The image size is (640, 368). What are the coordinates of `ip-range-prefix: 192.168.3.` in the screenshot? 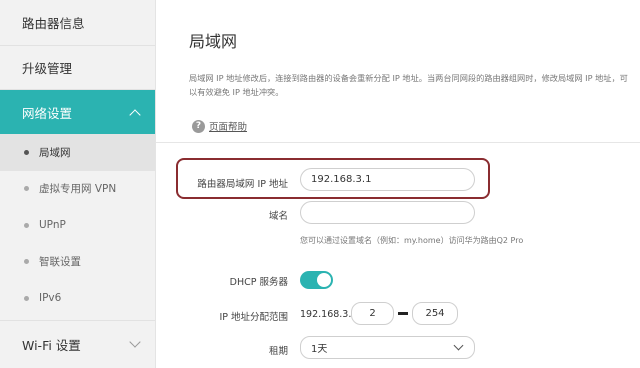 It's located at (326, 314).